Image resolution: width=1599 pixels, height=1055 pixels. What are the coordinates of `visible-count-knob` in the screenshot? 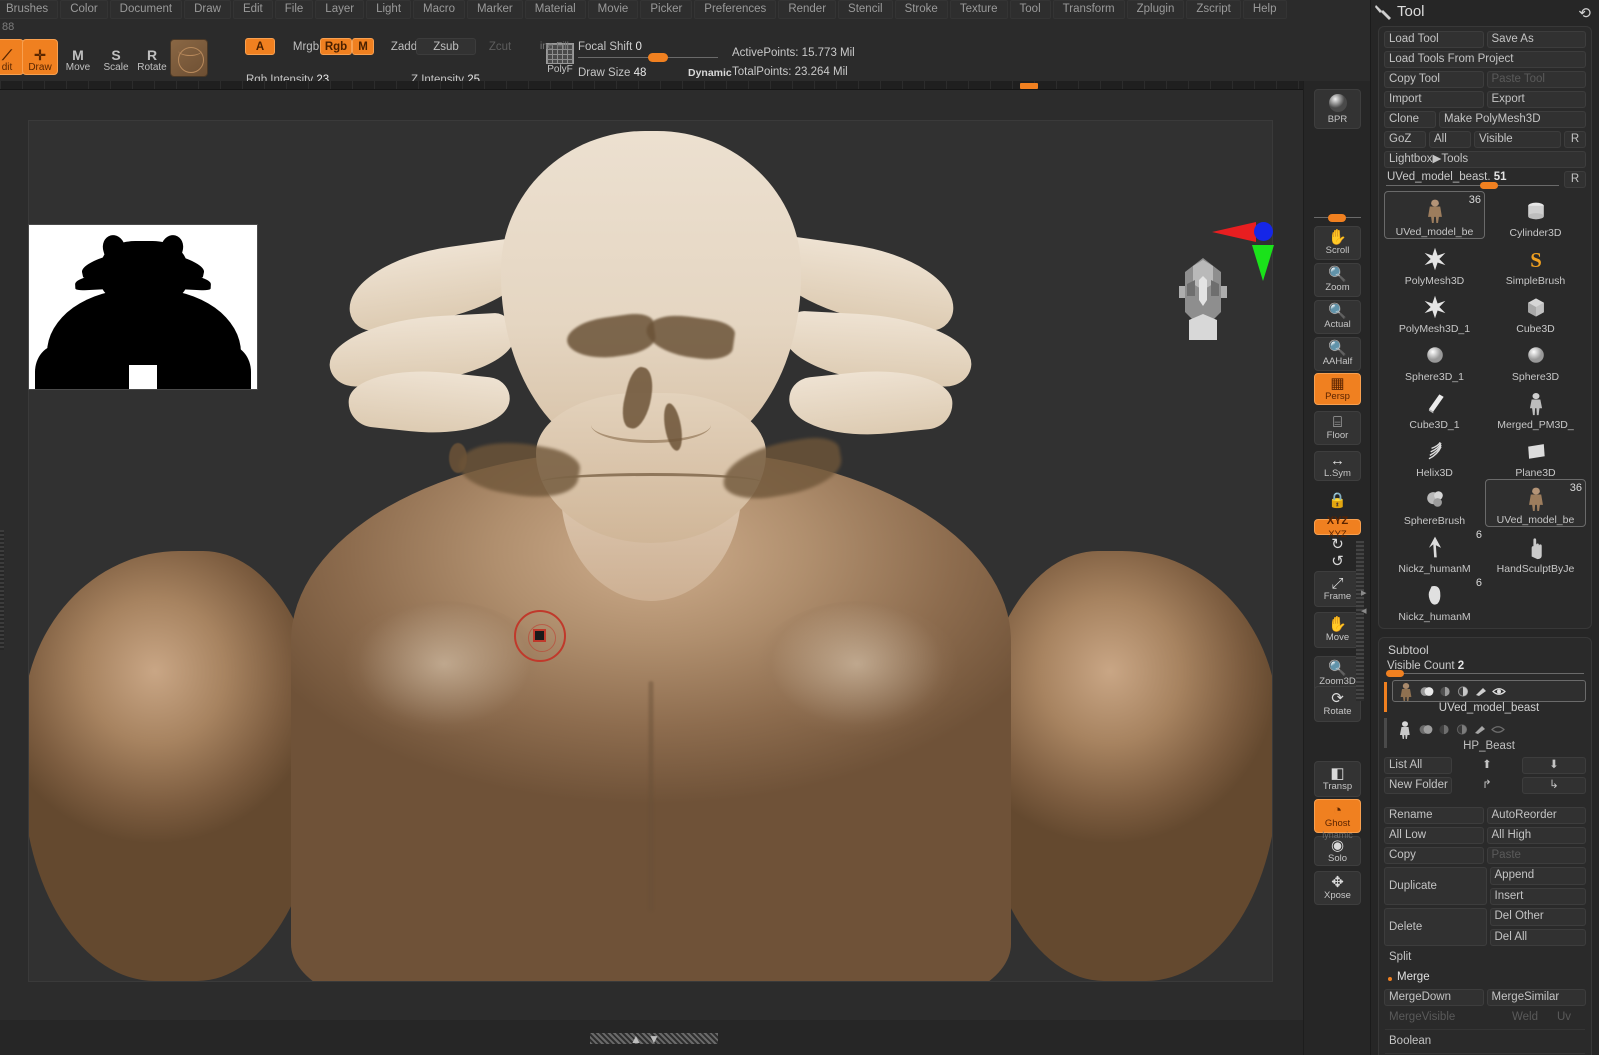 It's located at (1395, 673).